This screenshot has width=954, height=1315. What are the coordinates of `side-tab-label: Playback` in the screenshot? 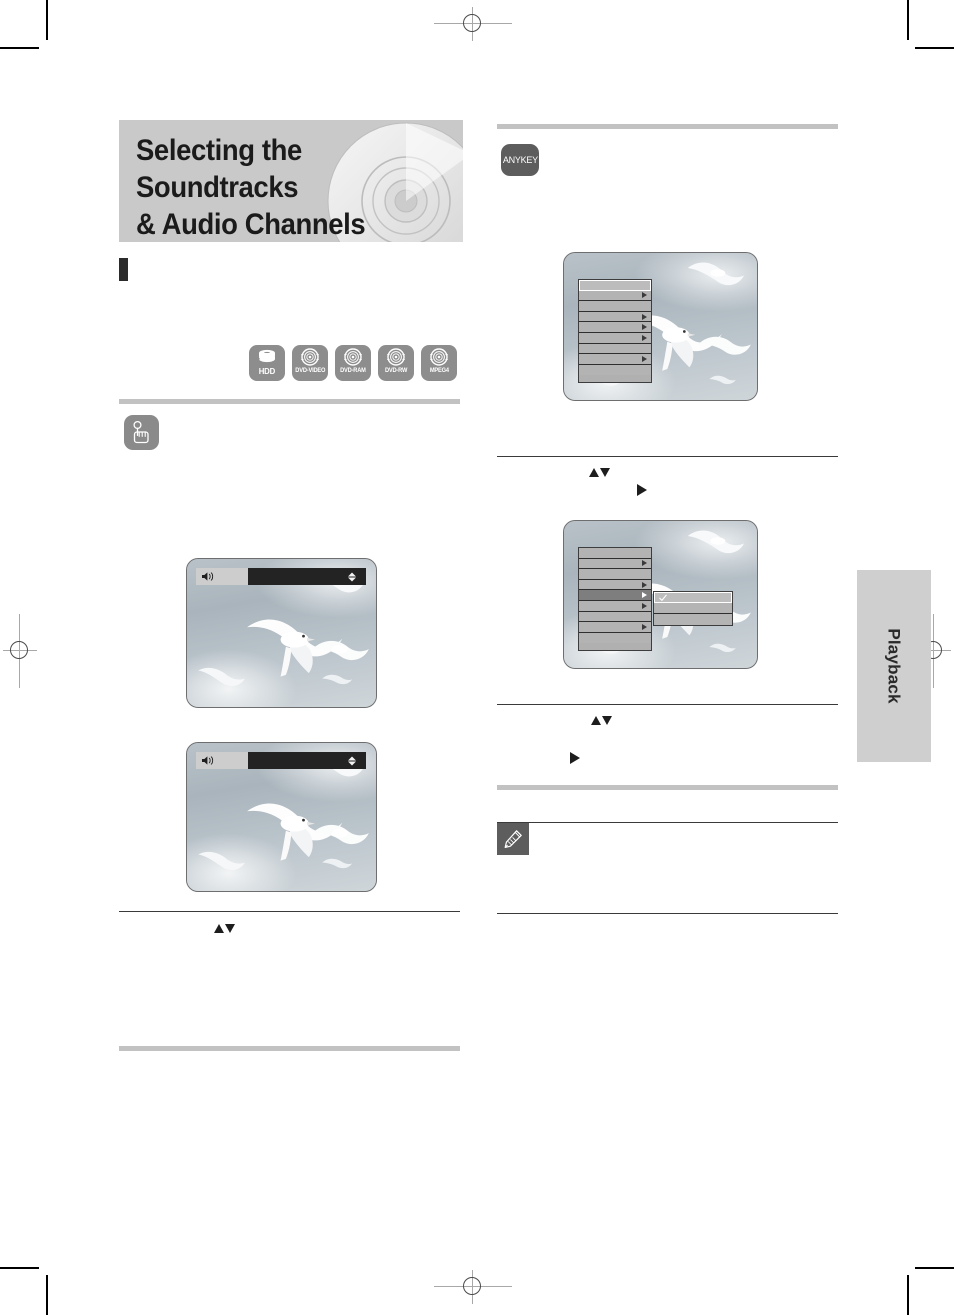 It's located at (895, 666).